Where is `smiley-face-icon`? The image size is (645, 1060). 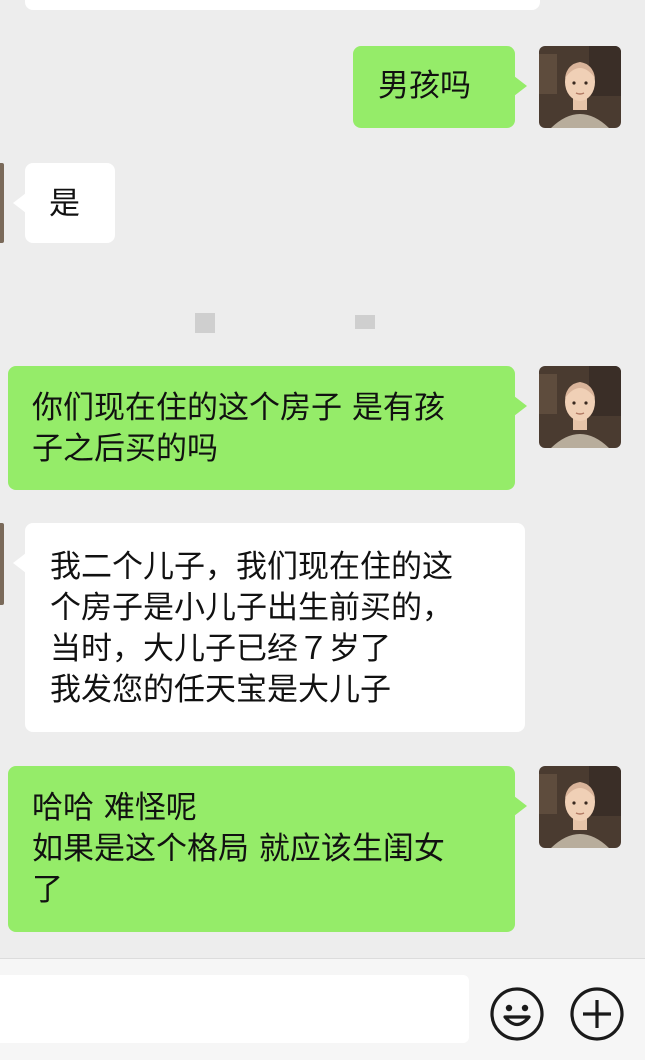
smiley-face-icon is located at coordinates (517, 1014).